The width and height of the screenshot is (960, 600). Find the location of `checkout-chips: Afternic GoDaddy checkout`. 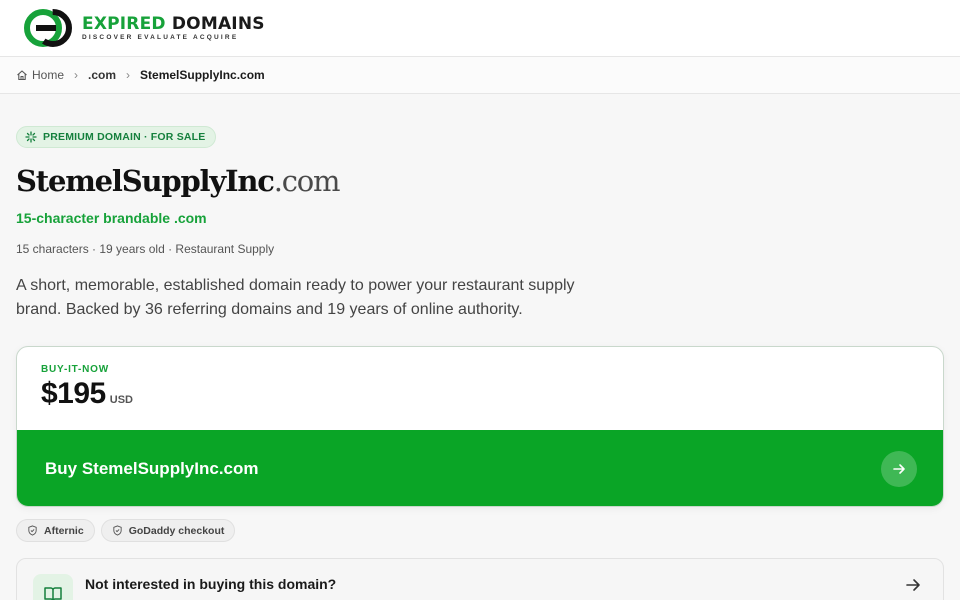

checkout-chips: Afternic GoDaddy checkout is located at coordinates (126, 530).